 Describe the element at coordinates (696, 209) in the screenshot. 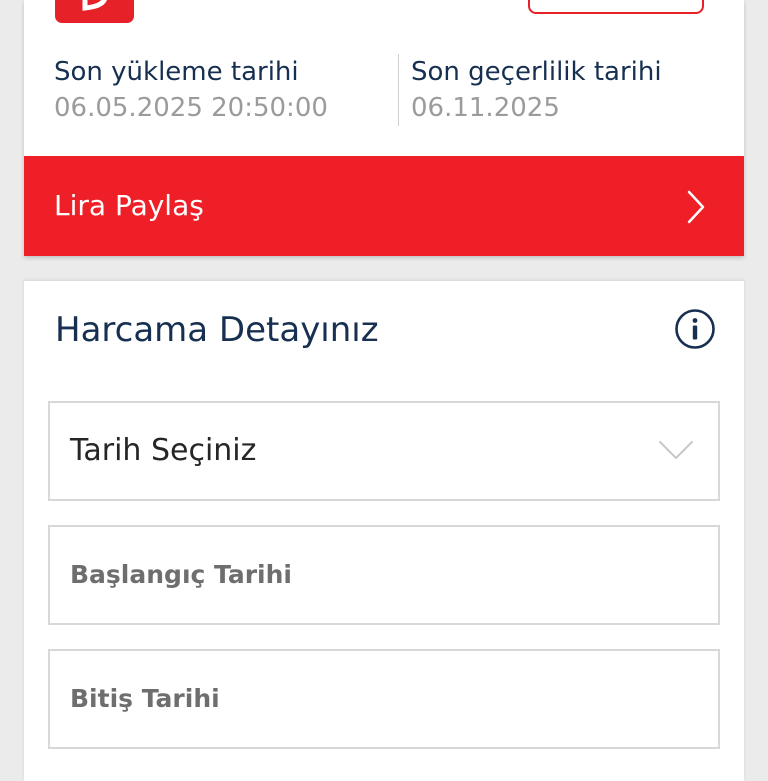

I see `chevron-right-icon` at that location.